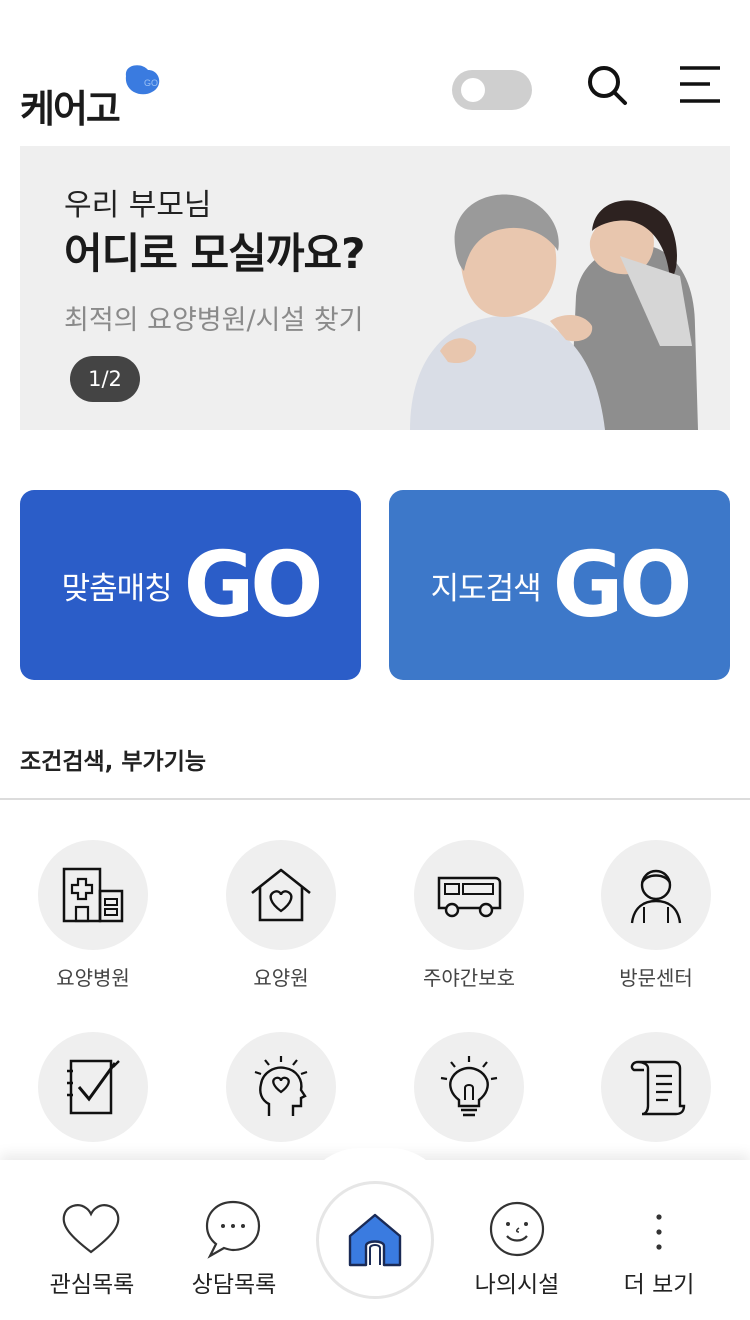 This screenshot has height=1320, width=750. I want to click on grid-item-mind-care, so click(286, 1092).